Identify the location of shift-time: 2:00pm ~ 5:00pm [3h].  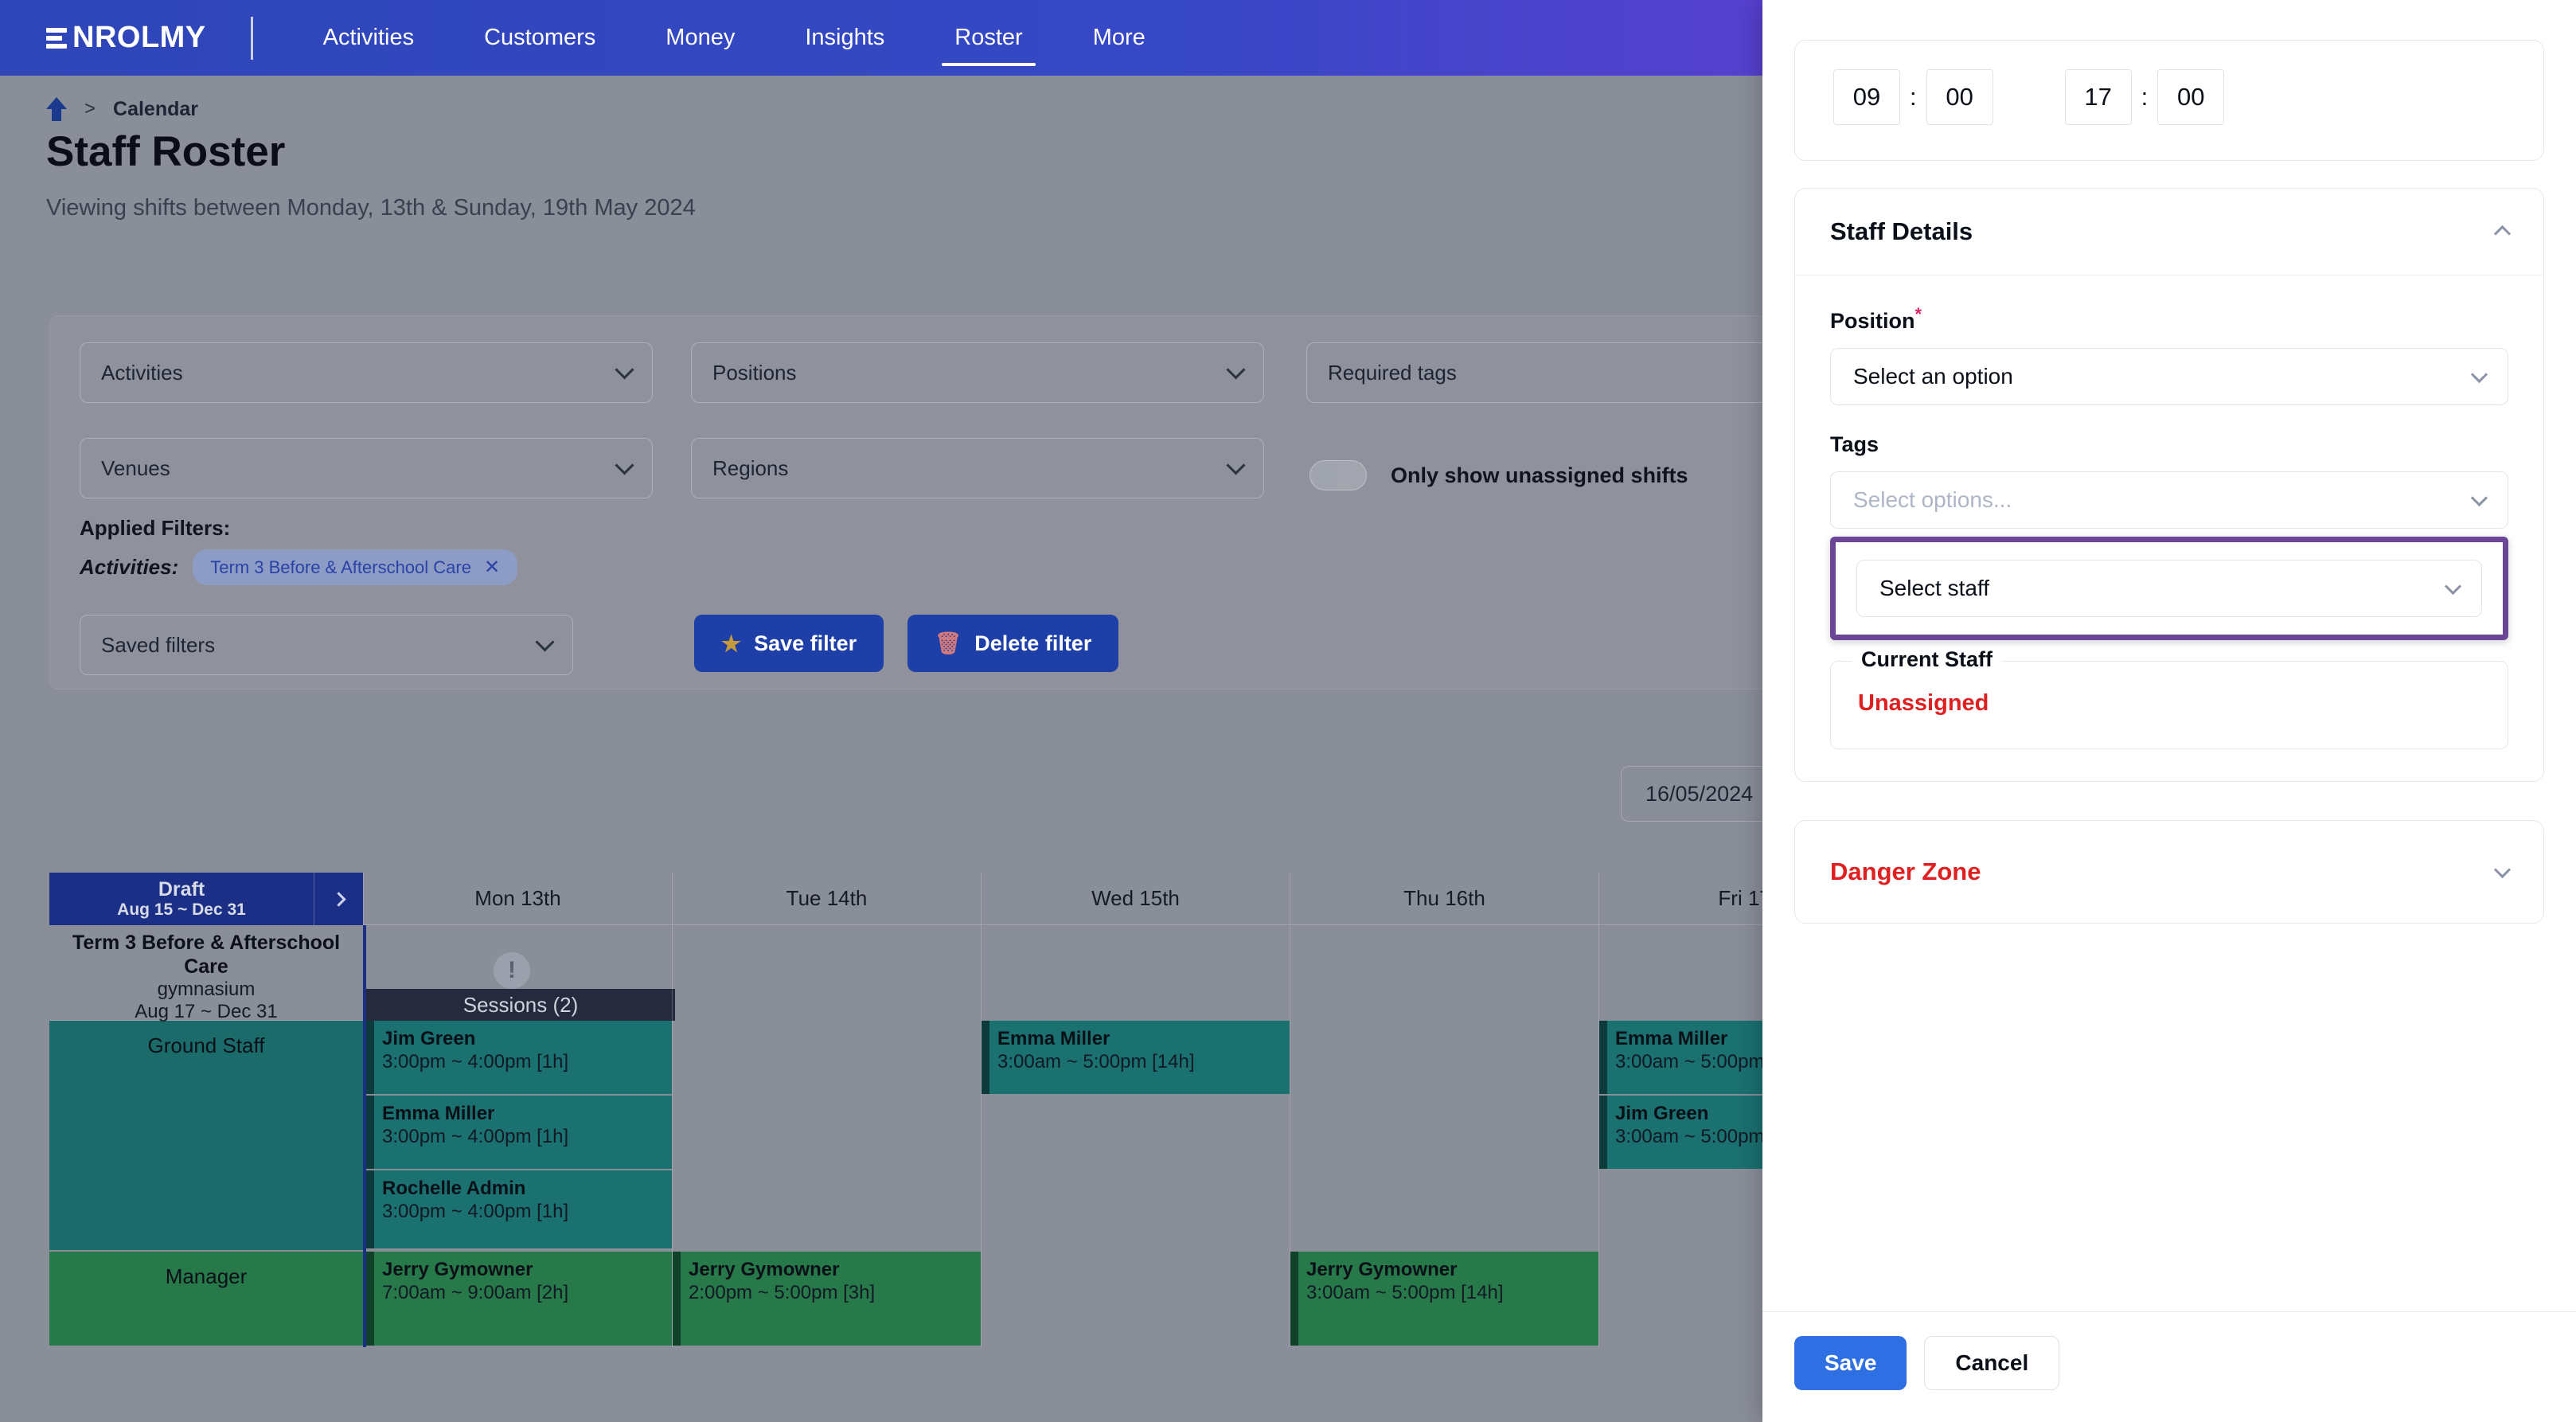
(782, 1293).